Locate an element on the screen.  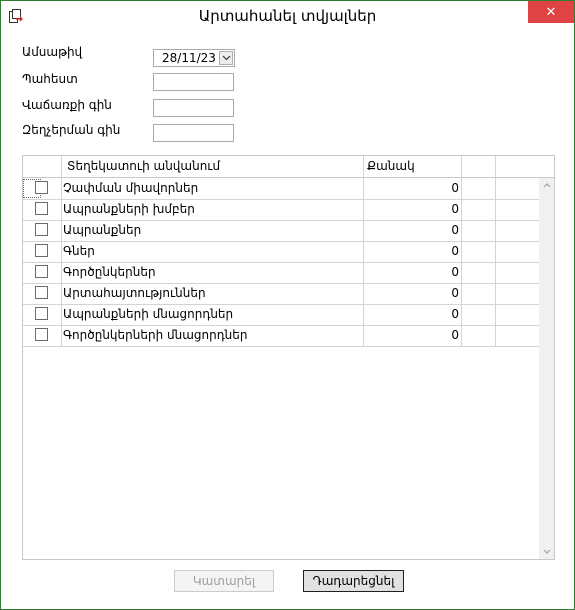
close-icon: ✕ is located at coordinates (551, 12).